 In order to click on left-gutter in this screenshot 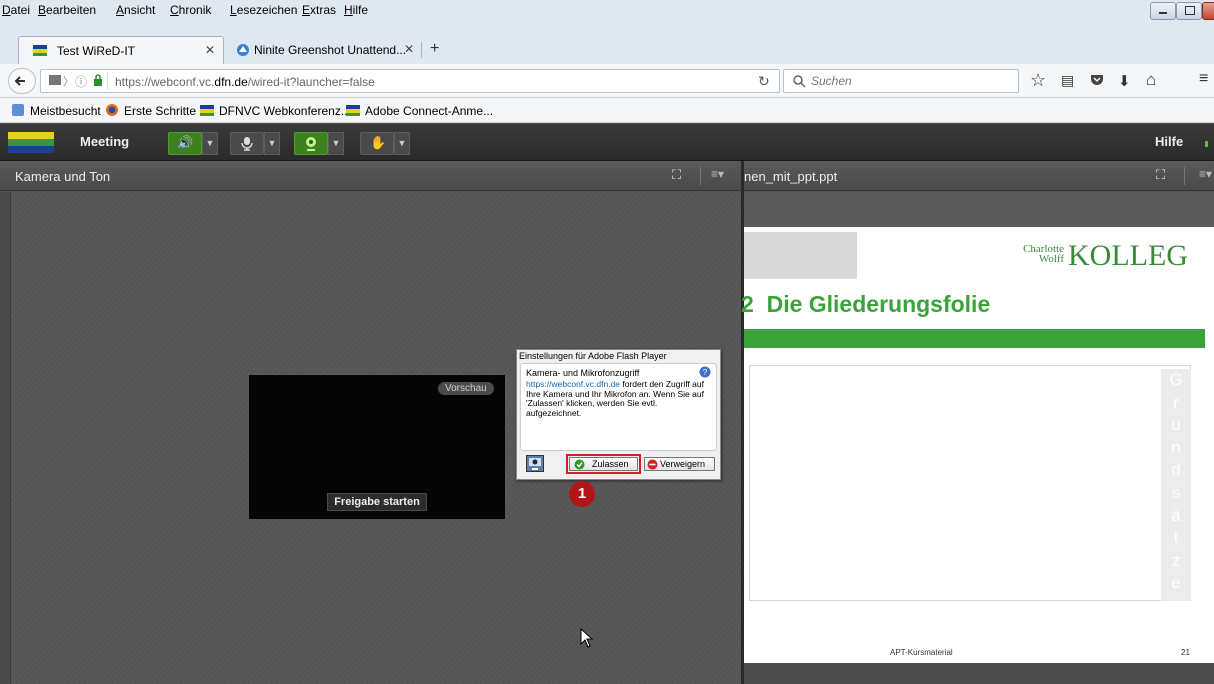, I will do `click(5, 438)`.